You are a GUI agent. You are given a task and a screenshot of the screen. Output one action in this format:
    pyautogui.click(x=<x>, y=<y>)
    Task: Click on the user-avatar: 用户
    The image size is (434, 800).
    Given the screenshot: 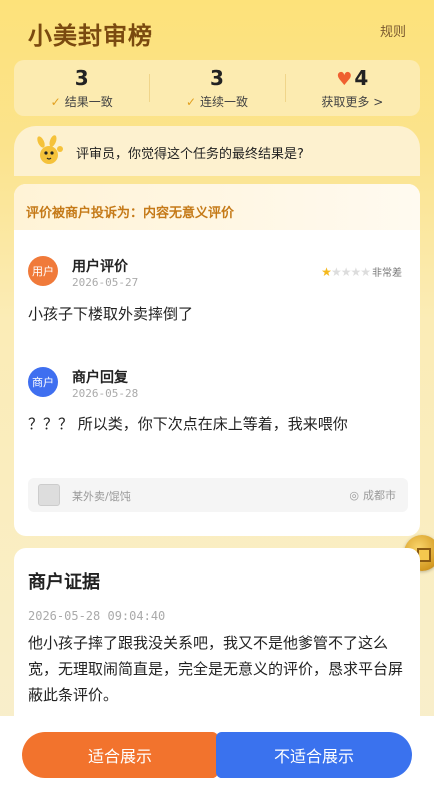 What is the action you would take?
    pyautogui.click(x=43, y=271)
    